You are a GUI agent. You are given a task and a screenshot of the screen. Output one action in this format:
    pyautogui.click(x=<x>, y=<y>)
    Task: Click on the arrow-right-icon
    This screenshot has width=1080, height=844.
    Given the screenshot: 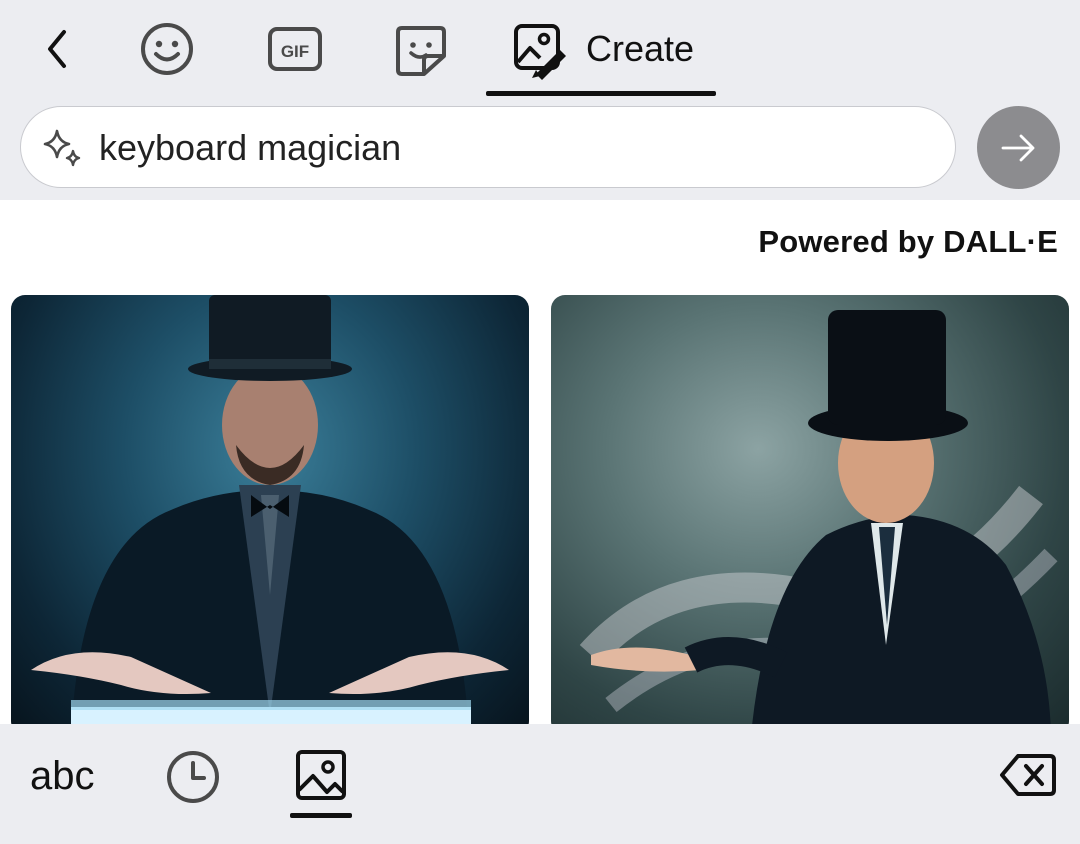 What is the action you would take?
    pyautogui.click(x=1017, y=147)
    